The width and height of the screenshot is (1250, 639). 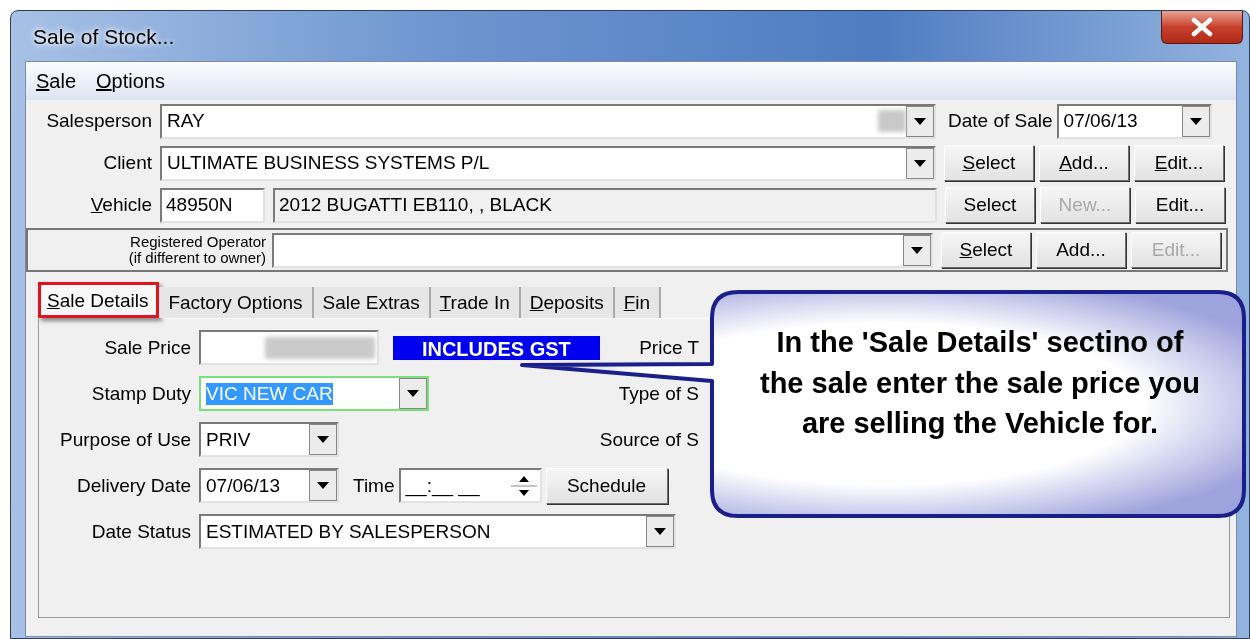 I want to click on close-icon, so click(x=1202, y=27).